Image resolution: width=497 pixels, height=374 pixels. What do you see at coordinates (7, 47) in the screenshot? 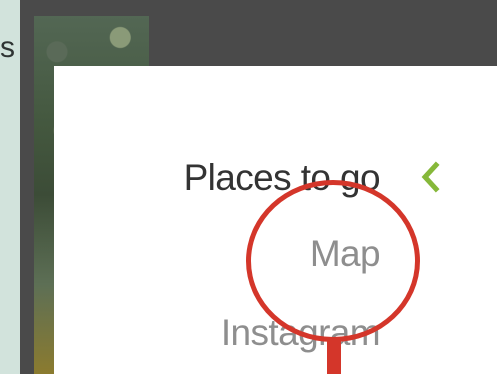
I see `cropped-text: s` at bounding box center [7, 47].